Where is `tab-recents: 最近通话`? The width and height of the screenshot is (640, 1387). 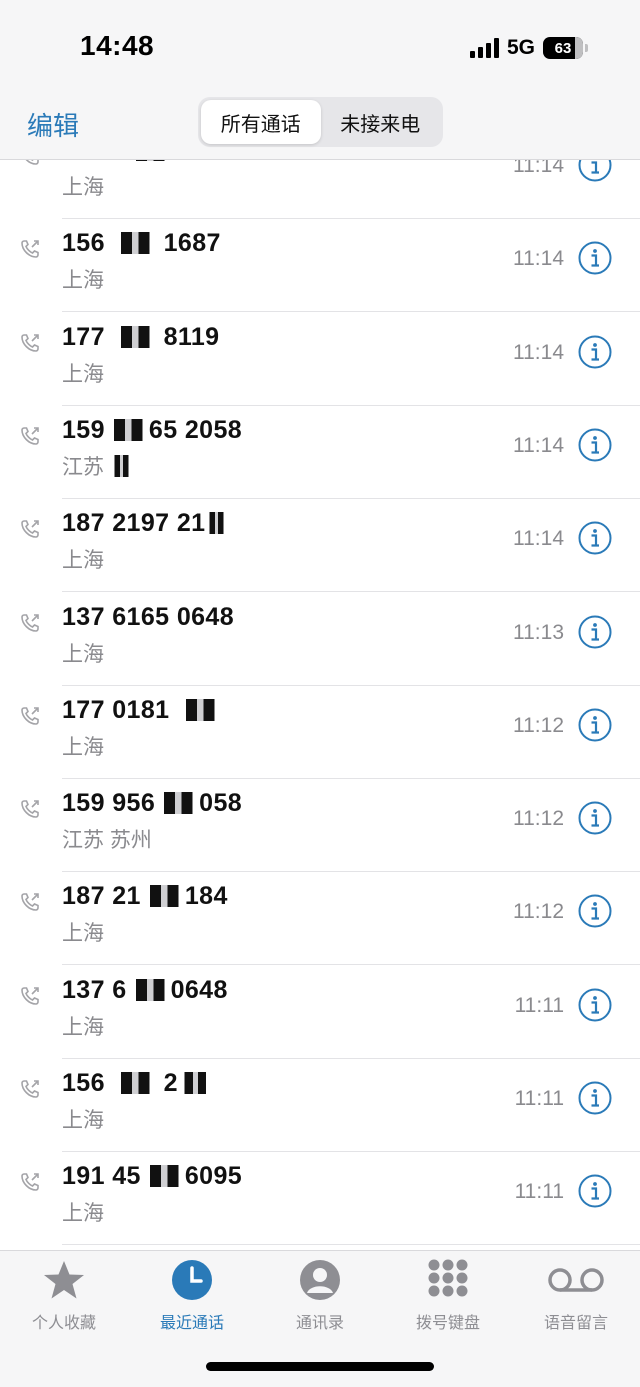 tab-recents: 最近通话 is located at coordinates (192, 1299).